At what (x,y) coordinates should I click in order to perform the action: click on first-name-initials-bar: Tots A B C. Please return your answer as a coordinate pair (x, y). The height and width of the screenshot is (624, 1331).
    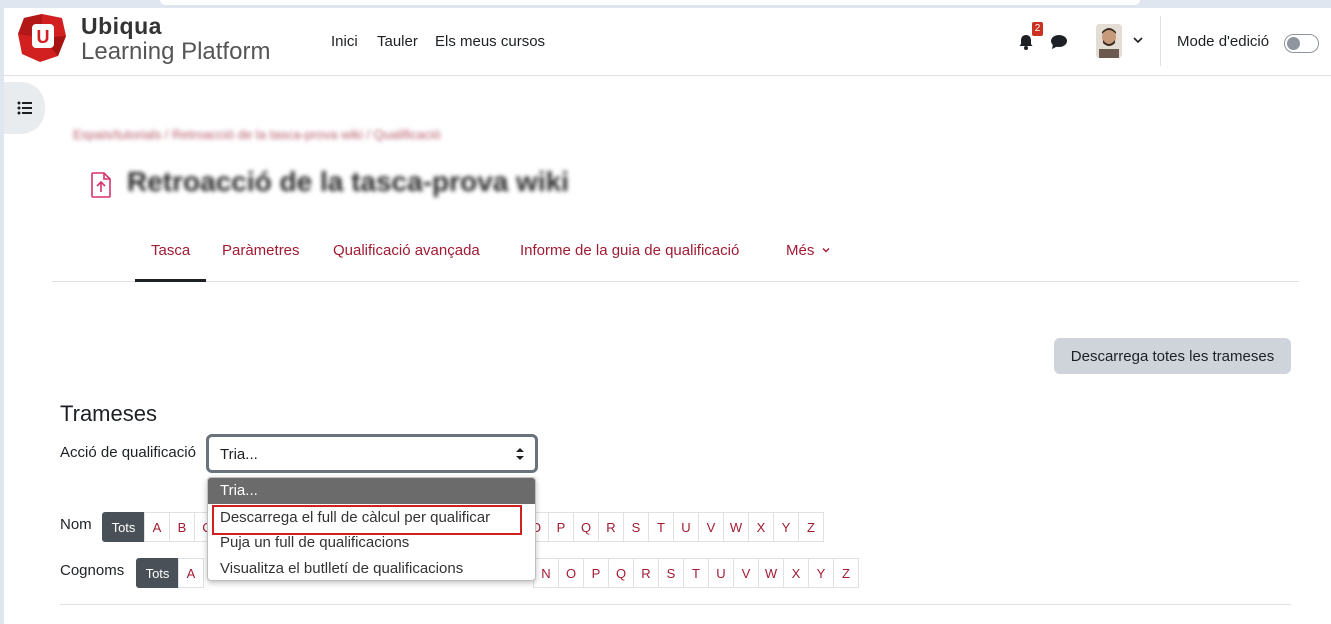
    Looking at the image, I should click on (161, 527).